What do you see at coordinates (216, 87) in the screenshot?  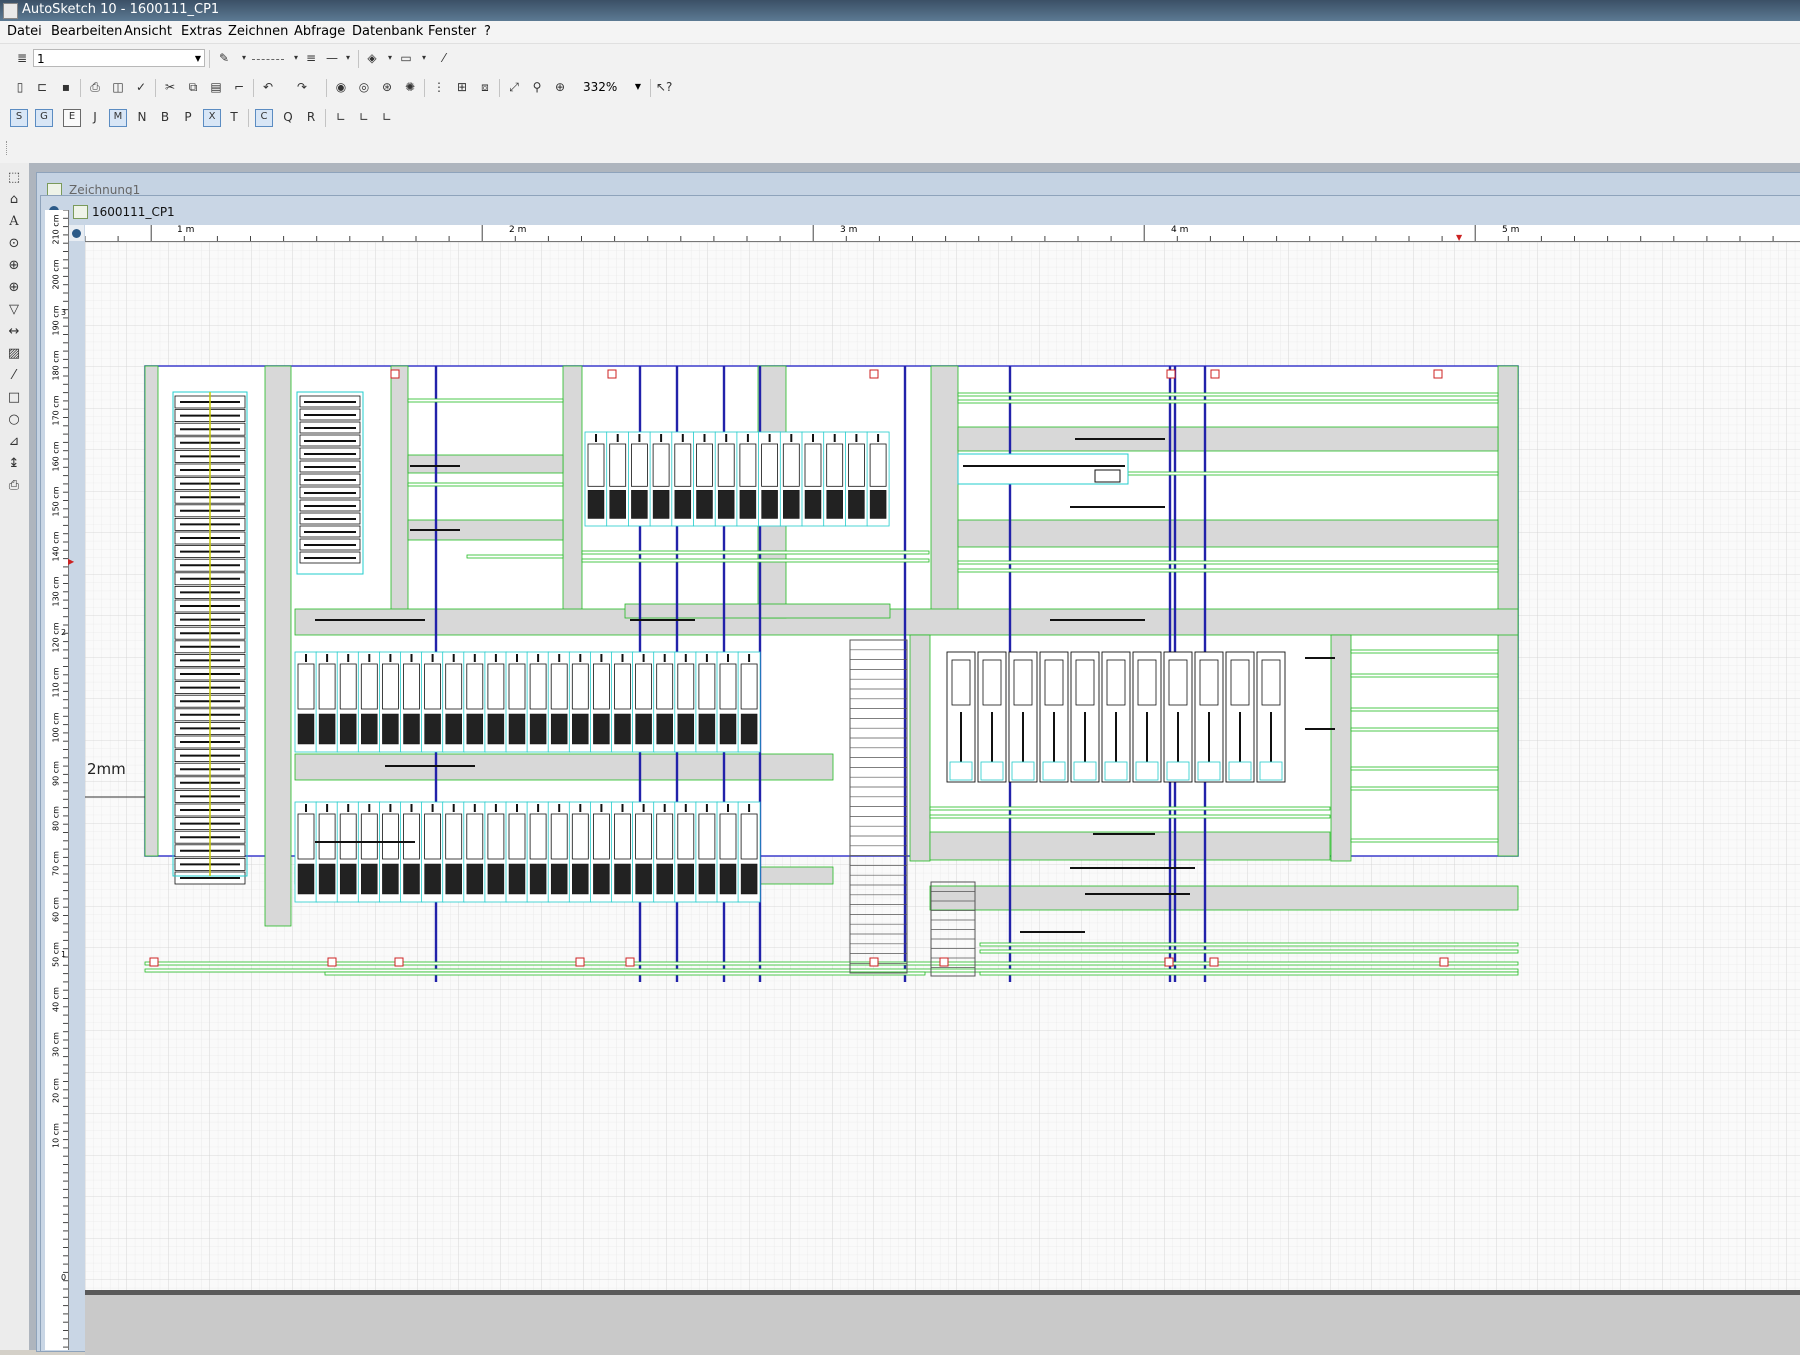 I see `paste-icon: ▤` at bounding box center [216, 87].